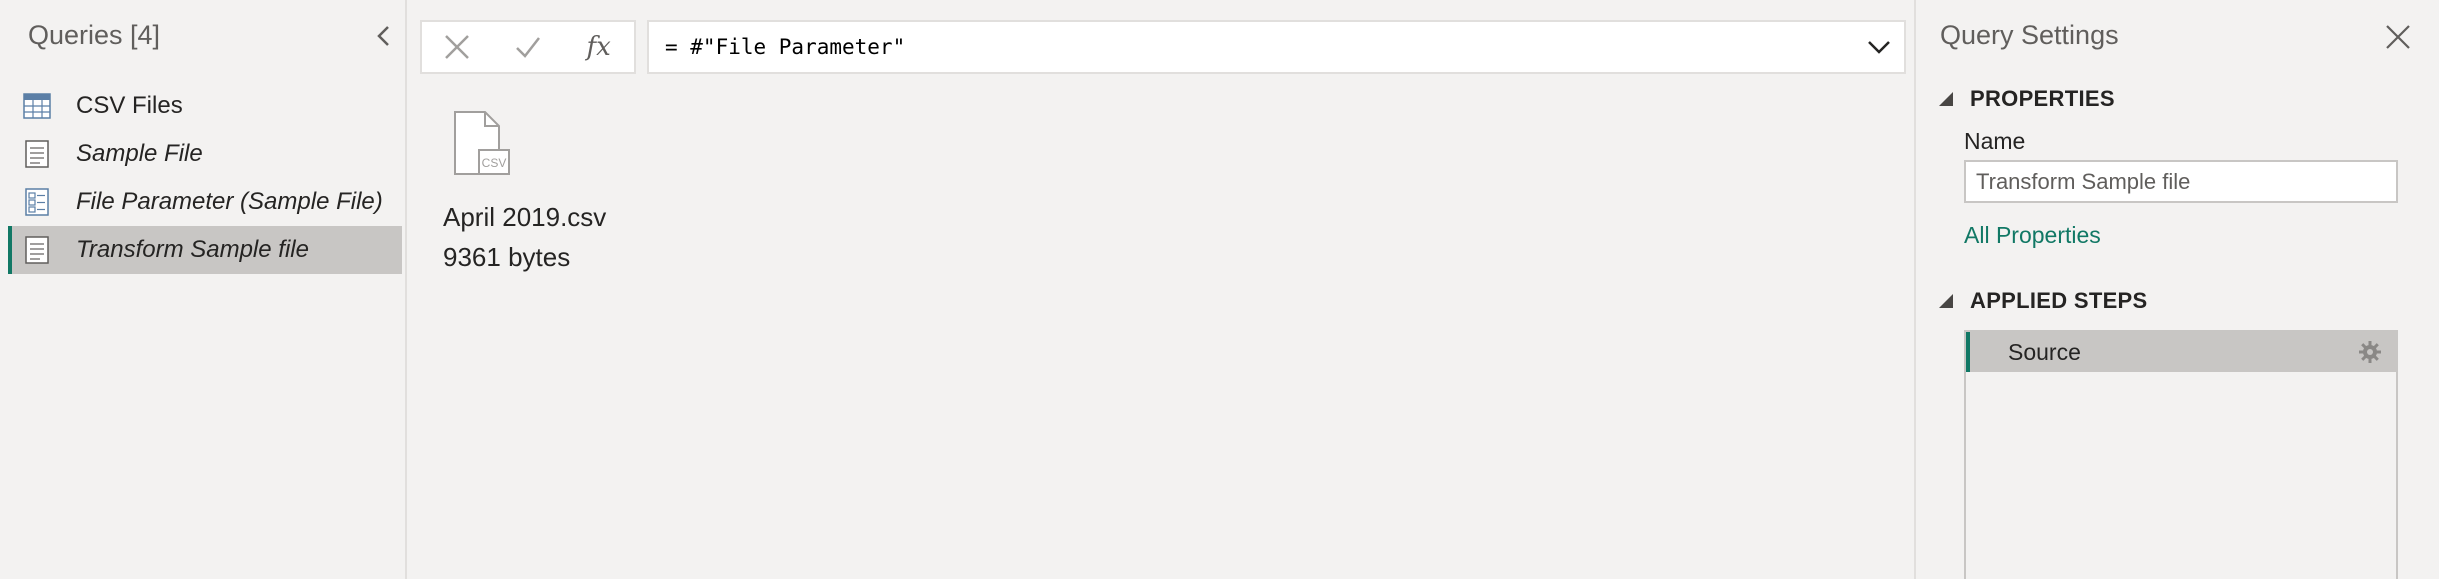 The height and width of the screenshot is (579, 2439). Describe the element at coordinates (37, 202) in the screenshot. I see `parameter-icon` at that location.